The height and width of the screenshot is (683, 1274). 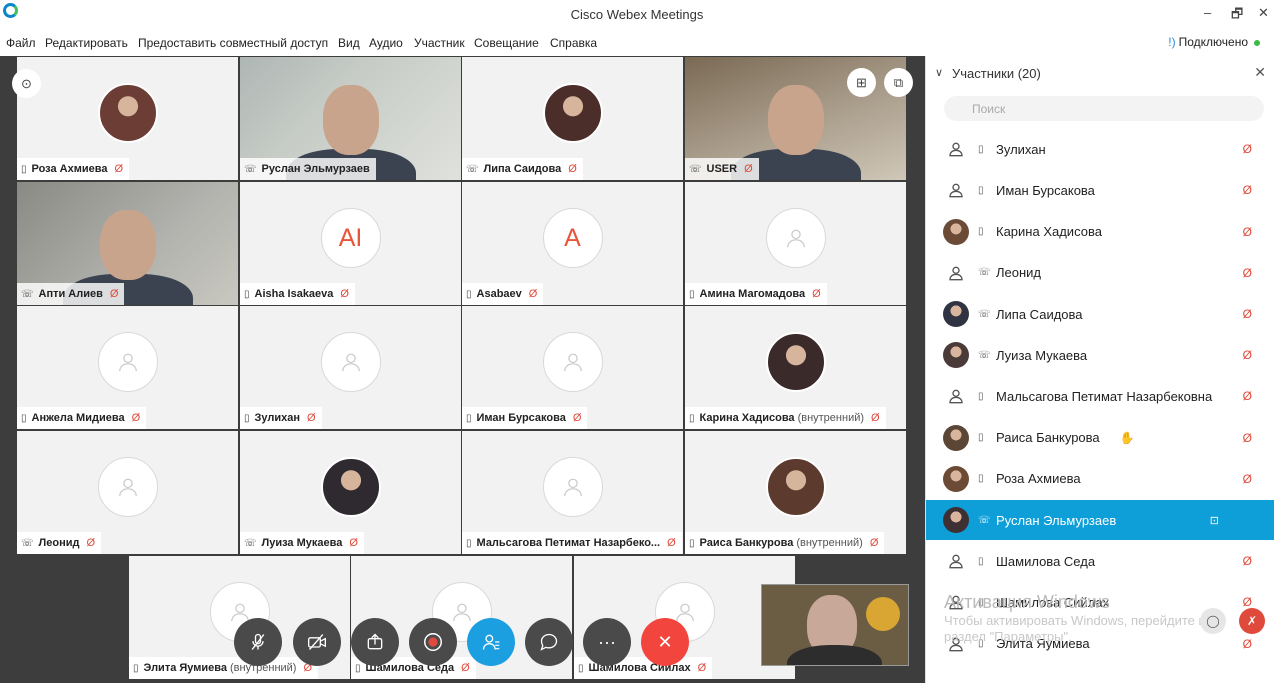 What do you see at coordinates (1046, 561) in the screenshot?
I see `participant-name: Шамилова Седа` at bounding box center [1046, 561].